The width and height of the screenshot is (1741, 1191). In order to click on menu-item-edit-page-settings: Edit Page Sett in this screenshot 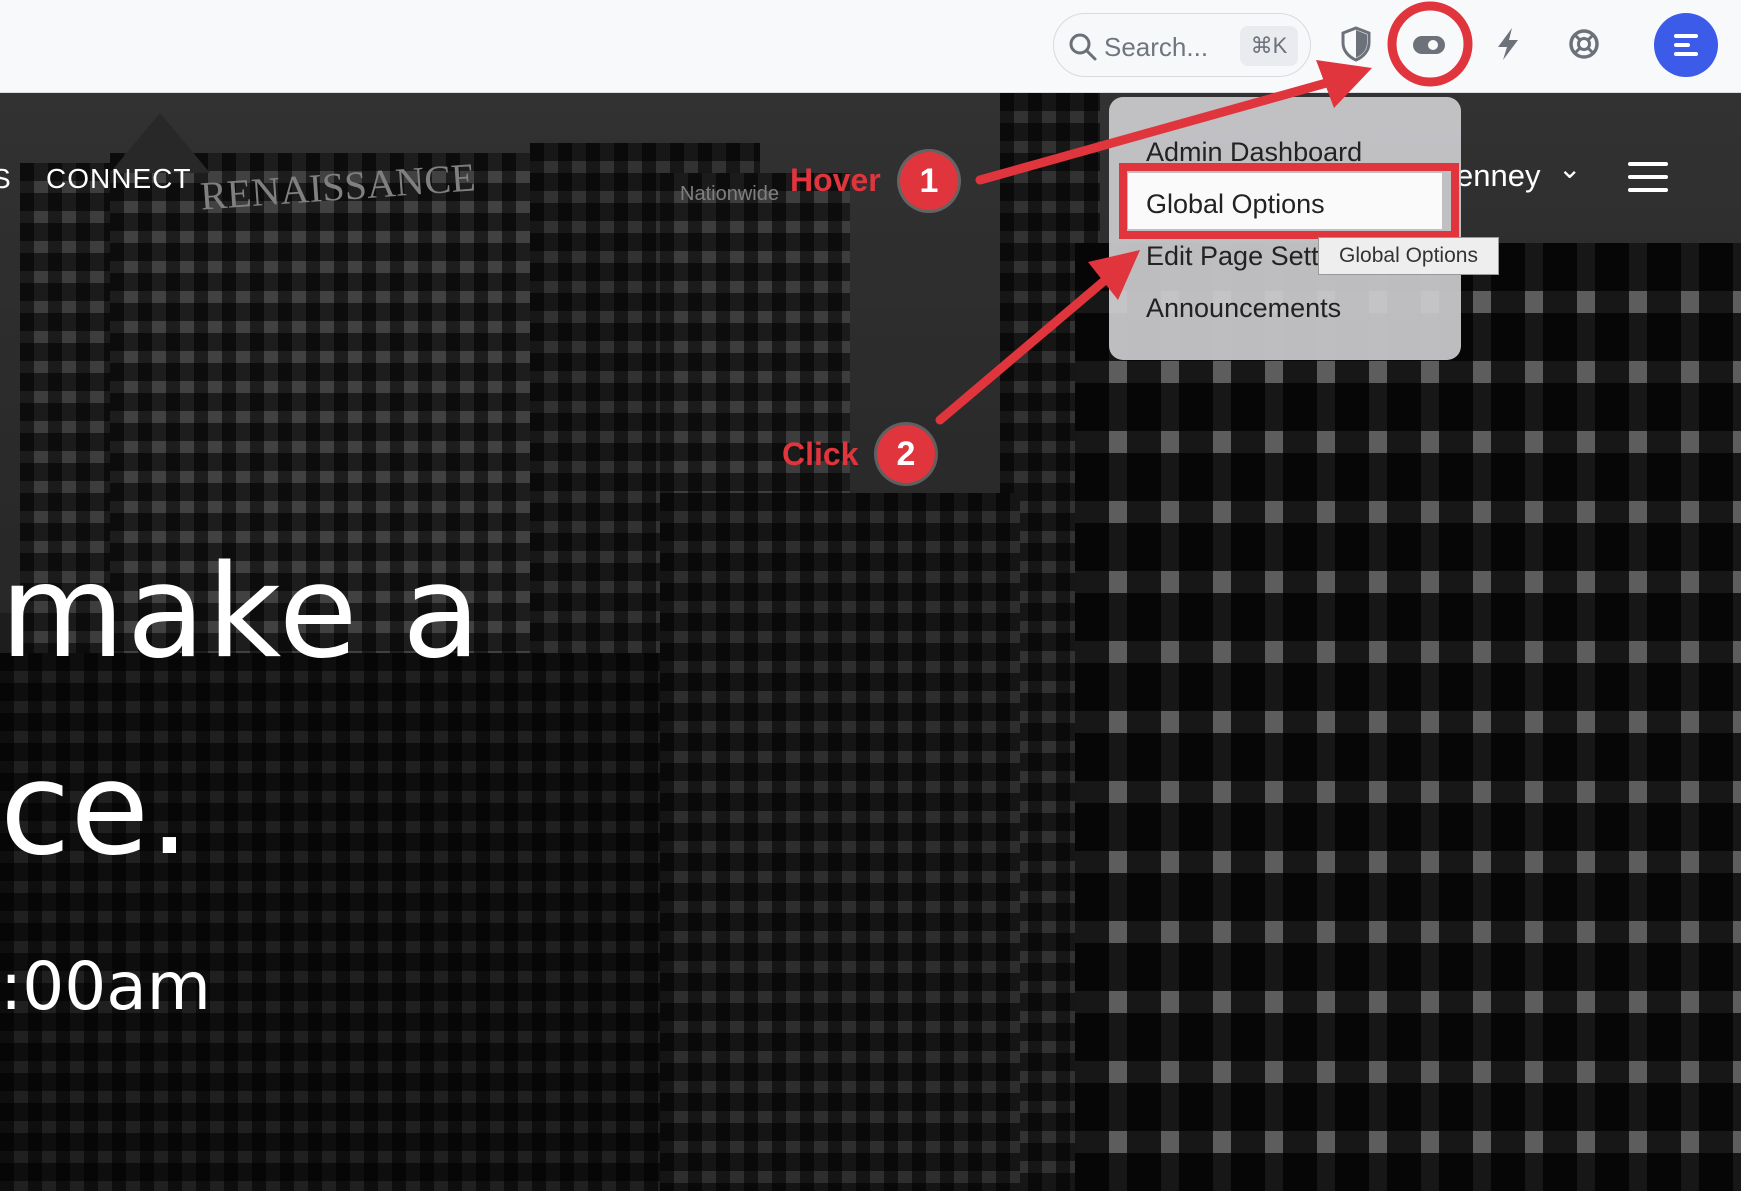, I will do `click(1232, 256)`.